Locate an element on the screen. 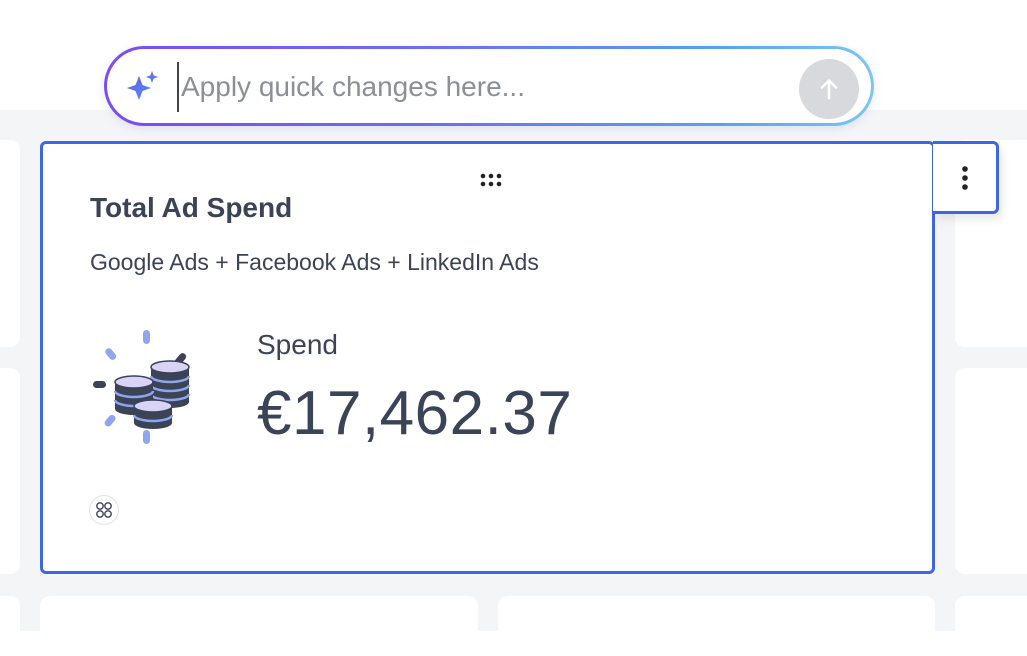 Image resolution: width=1027 pixels, height=656 pixels. widget-menu-button is located at coordinates (966, 177).